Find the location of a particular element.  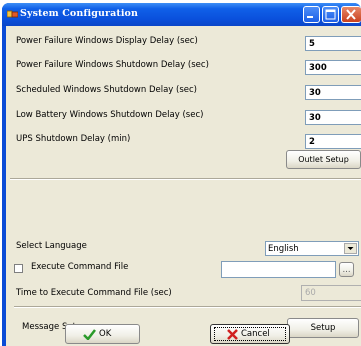

minimize-button is located at coordinates (311, 14).